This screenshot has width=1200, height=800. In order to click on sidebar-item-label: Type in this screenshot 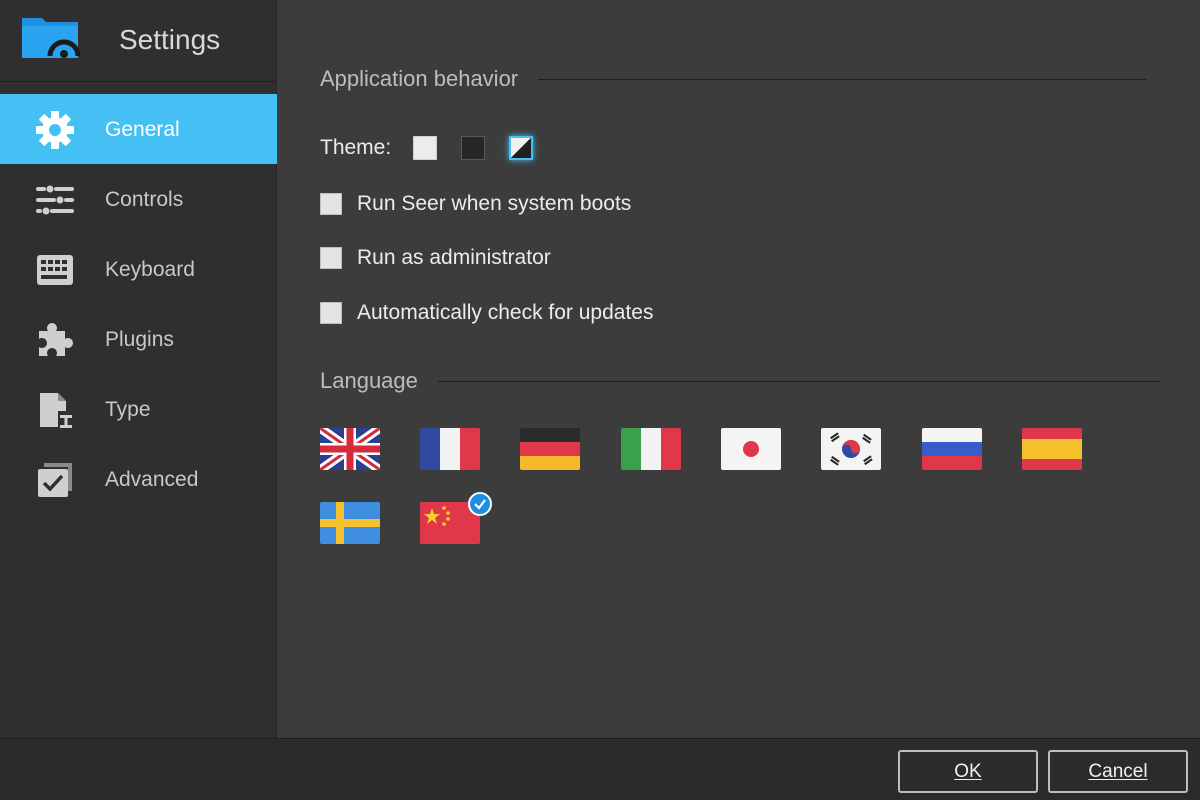, I will do `click(128, 409)`.